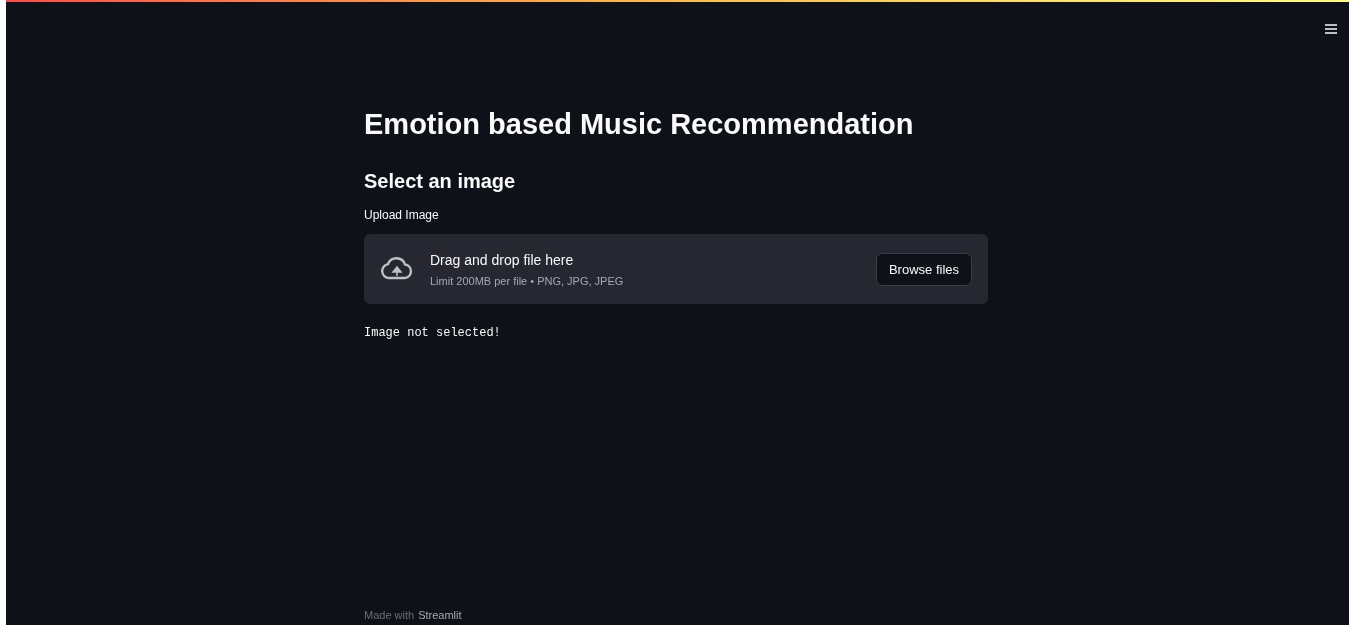 The width and height of the screenshot is (1349, 625). What do you see at coordinates (527, 281) in the screenshot?
I see `file-limit-note: Limit 200MB per file • PNG, JPG, JPEG` at bounding box center [527, 281].